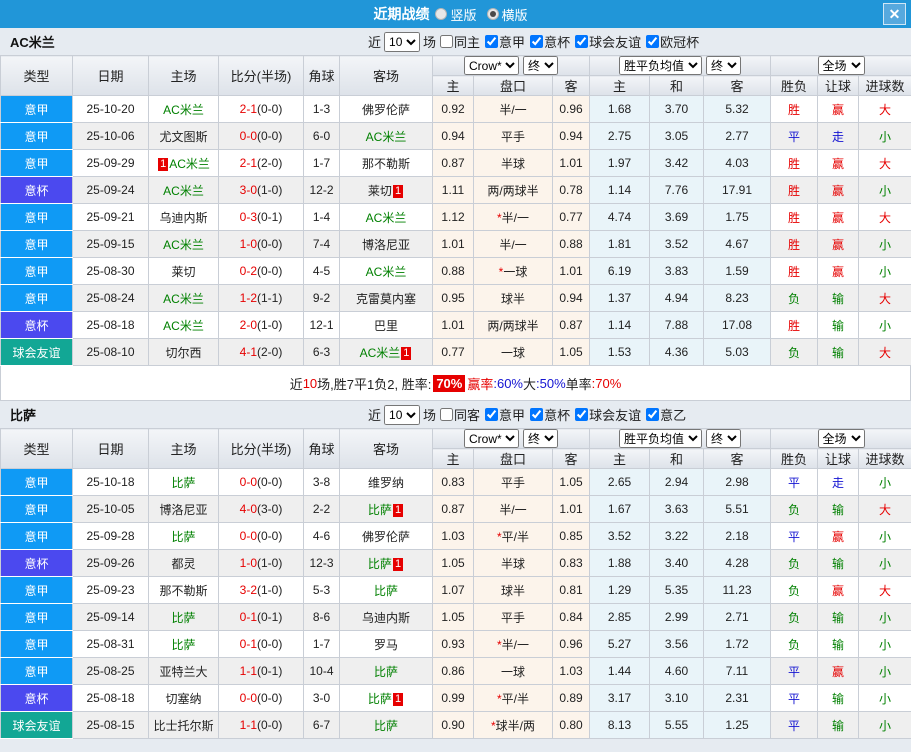 The width and height of the screenshot is (911, 752). What do you see at coordinates (449, 383) in the screenshot?
I see `summary-segment: 70%` at bounding box center [449, 383].